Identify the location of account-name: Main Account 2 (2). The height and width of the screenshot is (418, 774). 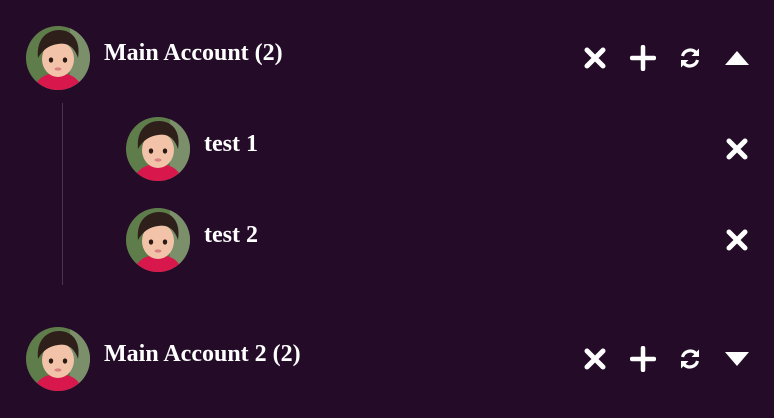
(202, 354).